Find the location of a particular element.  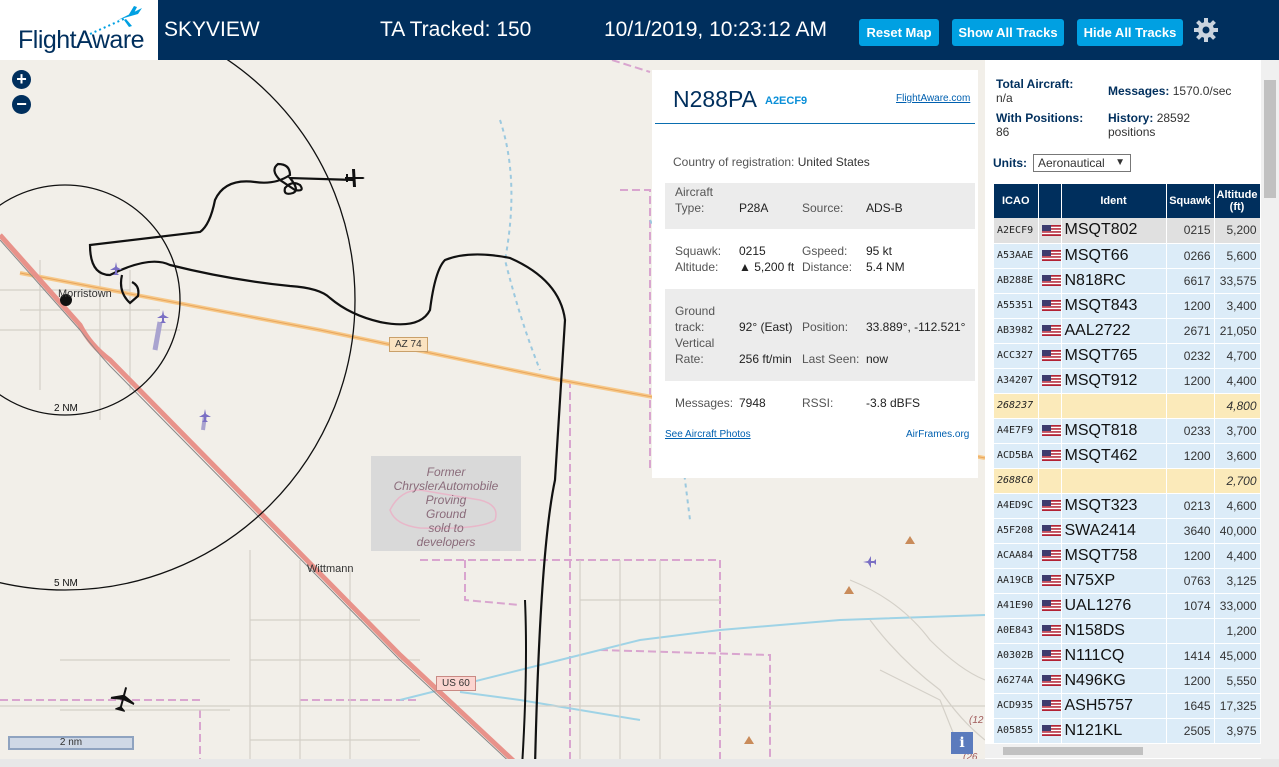

table-row: 268237 4,800 is located at coordinates (1127, 406).